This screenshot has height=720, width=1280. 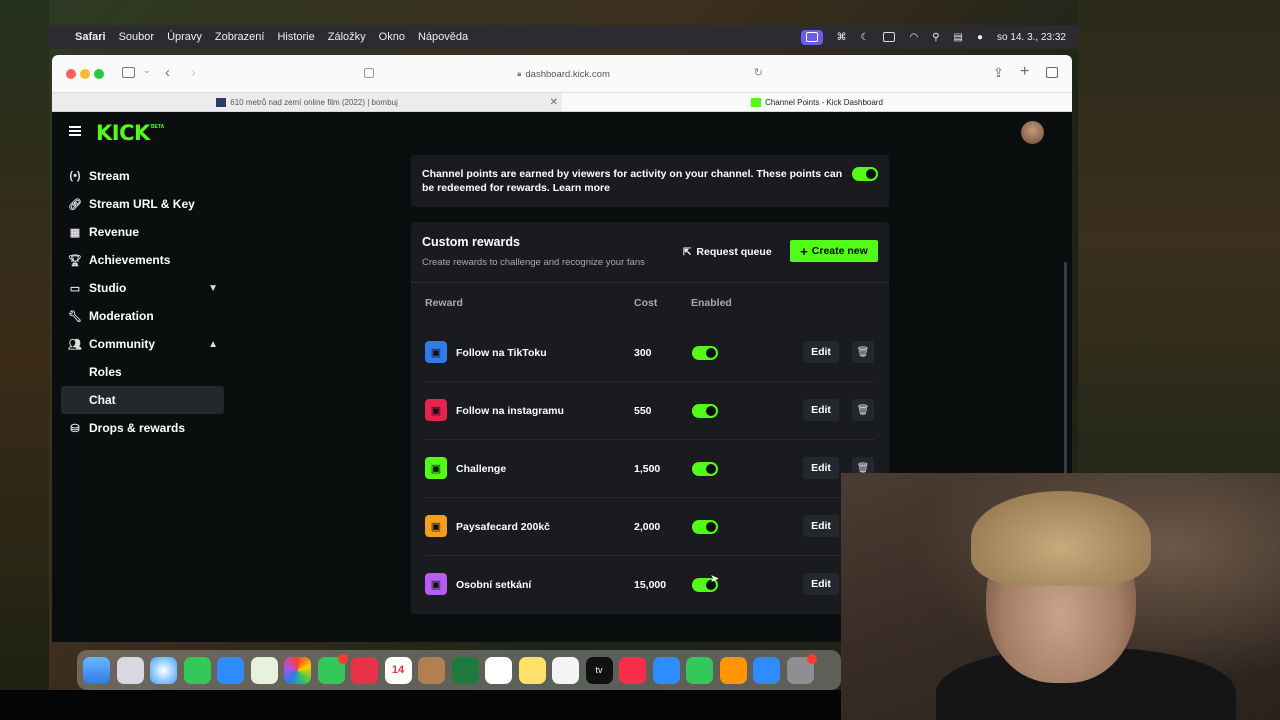 I want to click on nav-item-achievements: 🏆︎ Achievements, so click(x=142, y=260).